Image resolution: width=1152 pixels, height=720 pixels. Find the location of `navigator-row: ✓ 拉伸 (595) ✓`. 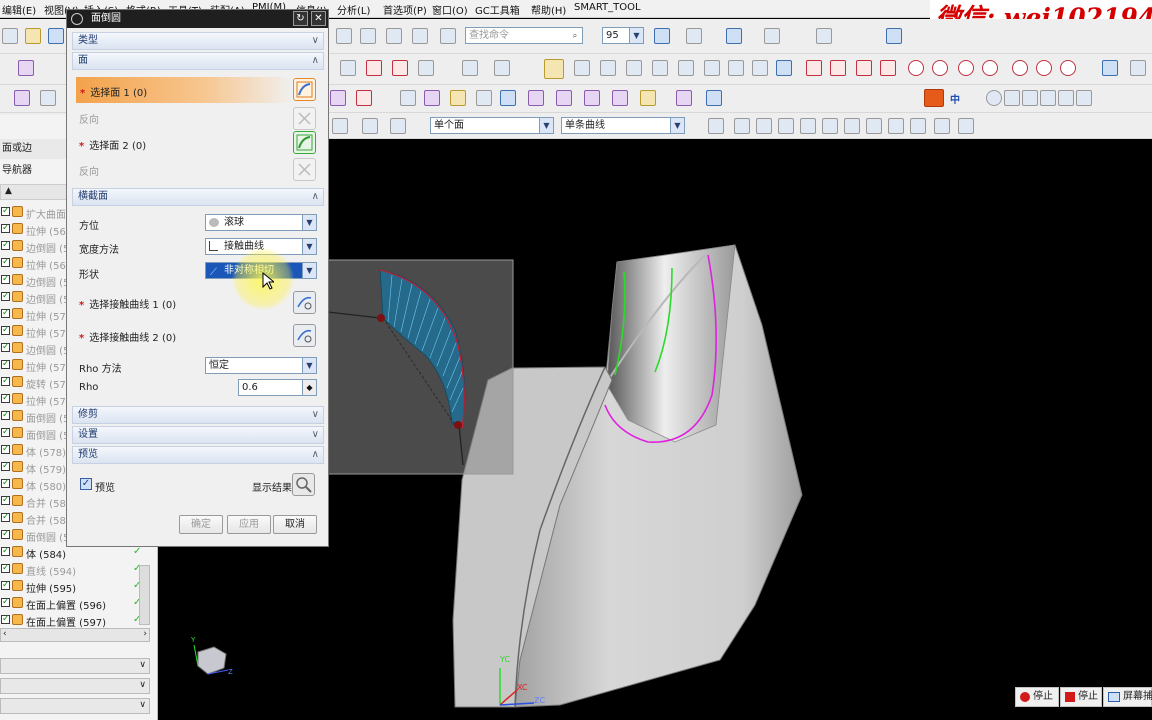

navigator-row: ✓ 拉伸 (595) ✓ is located at coordinates (79, 586).